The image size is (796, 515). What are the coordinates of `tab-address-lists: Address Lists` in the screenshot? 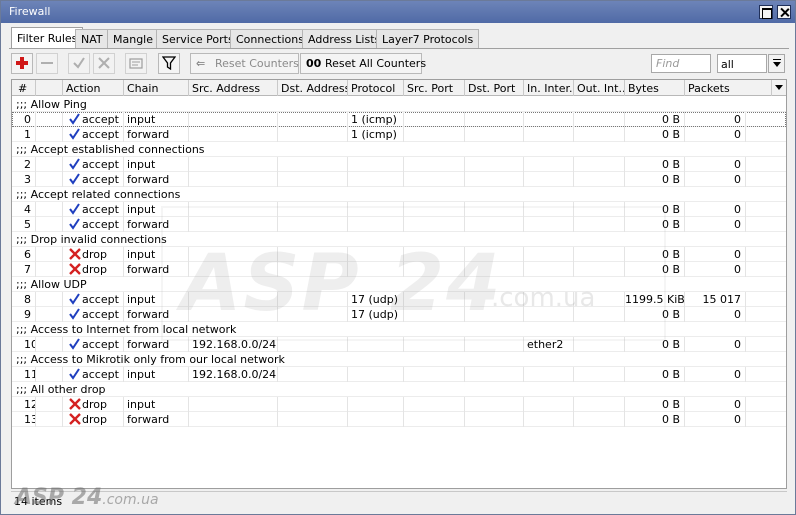 It's located at (344, 38).